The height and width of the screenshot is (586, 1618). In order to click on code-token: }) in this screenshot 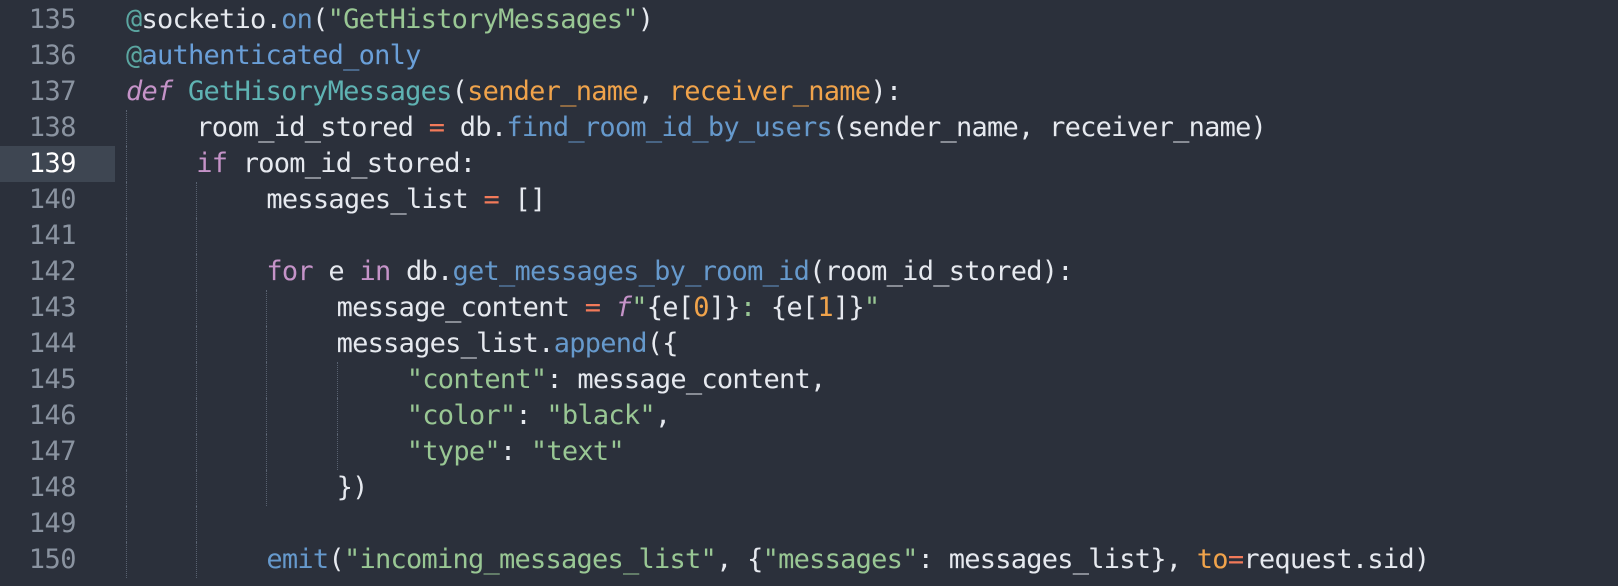, I will do `click(352, 487)`.